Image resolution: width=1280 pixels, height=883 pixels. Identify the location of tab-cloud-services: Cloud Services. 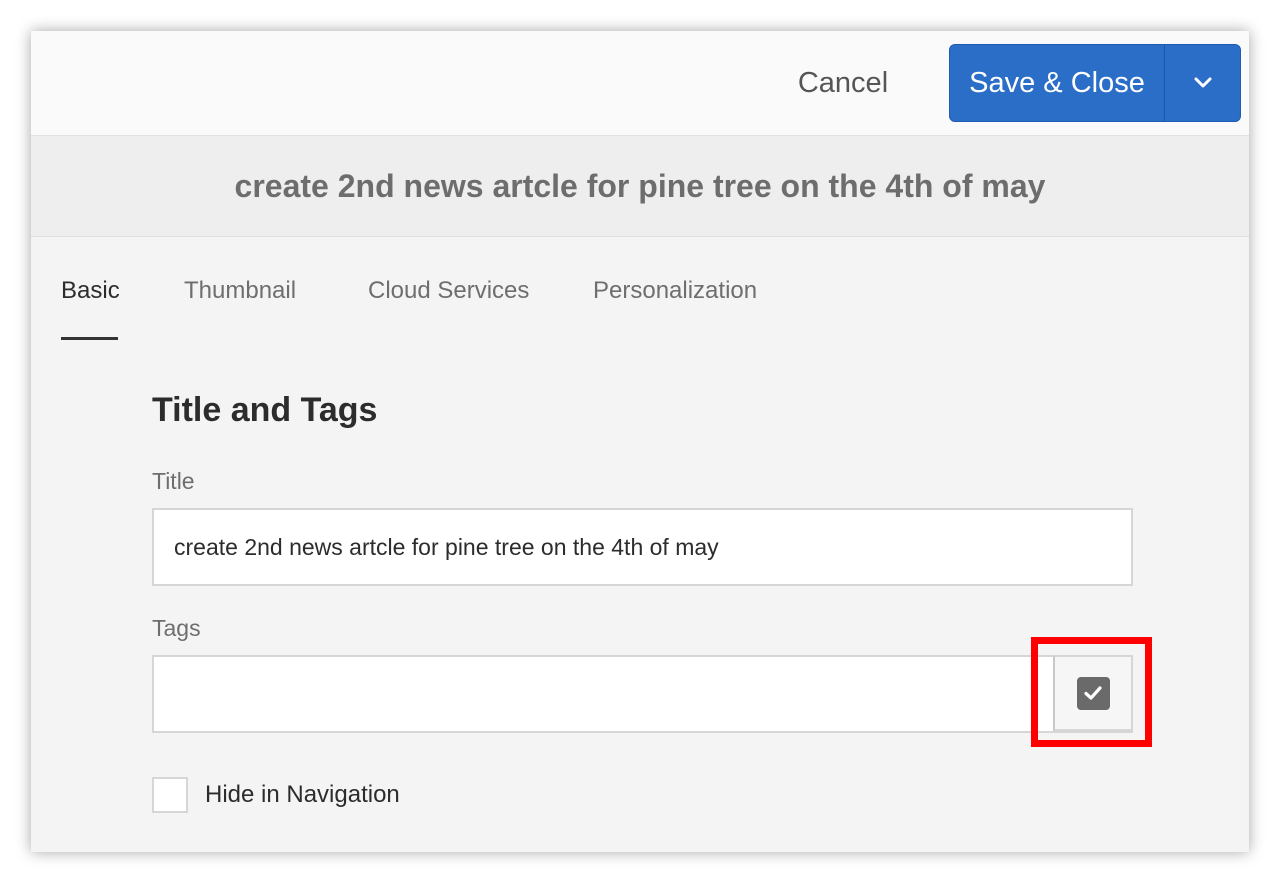
(448, 291).